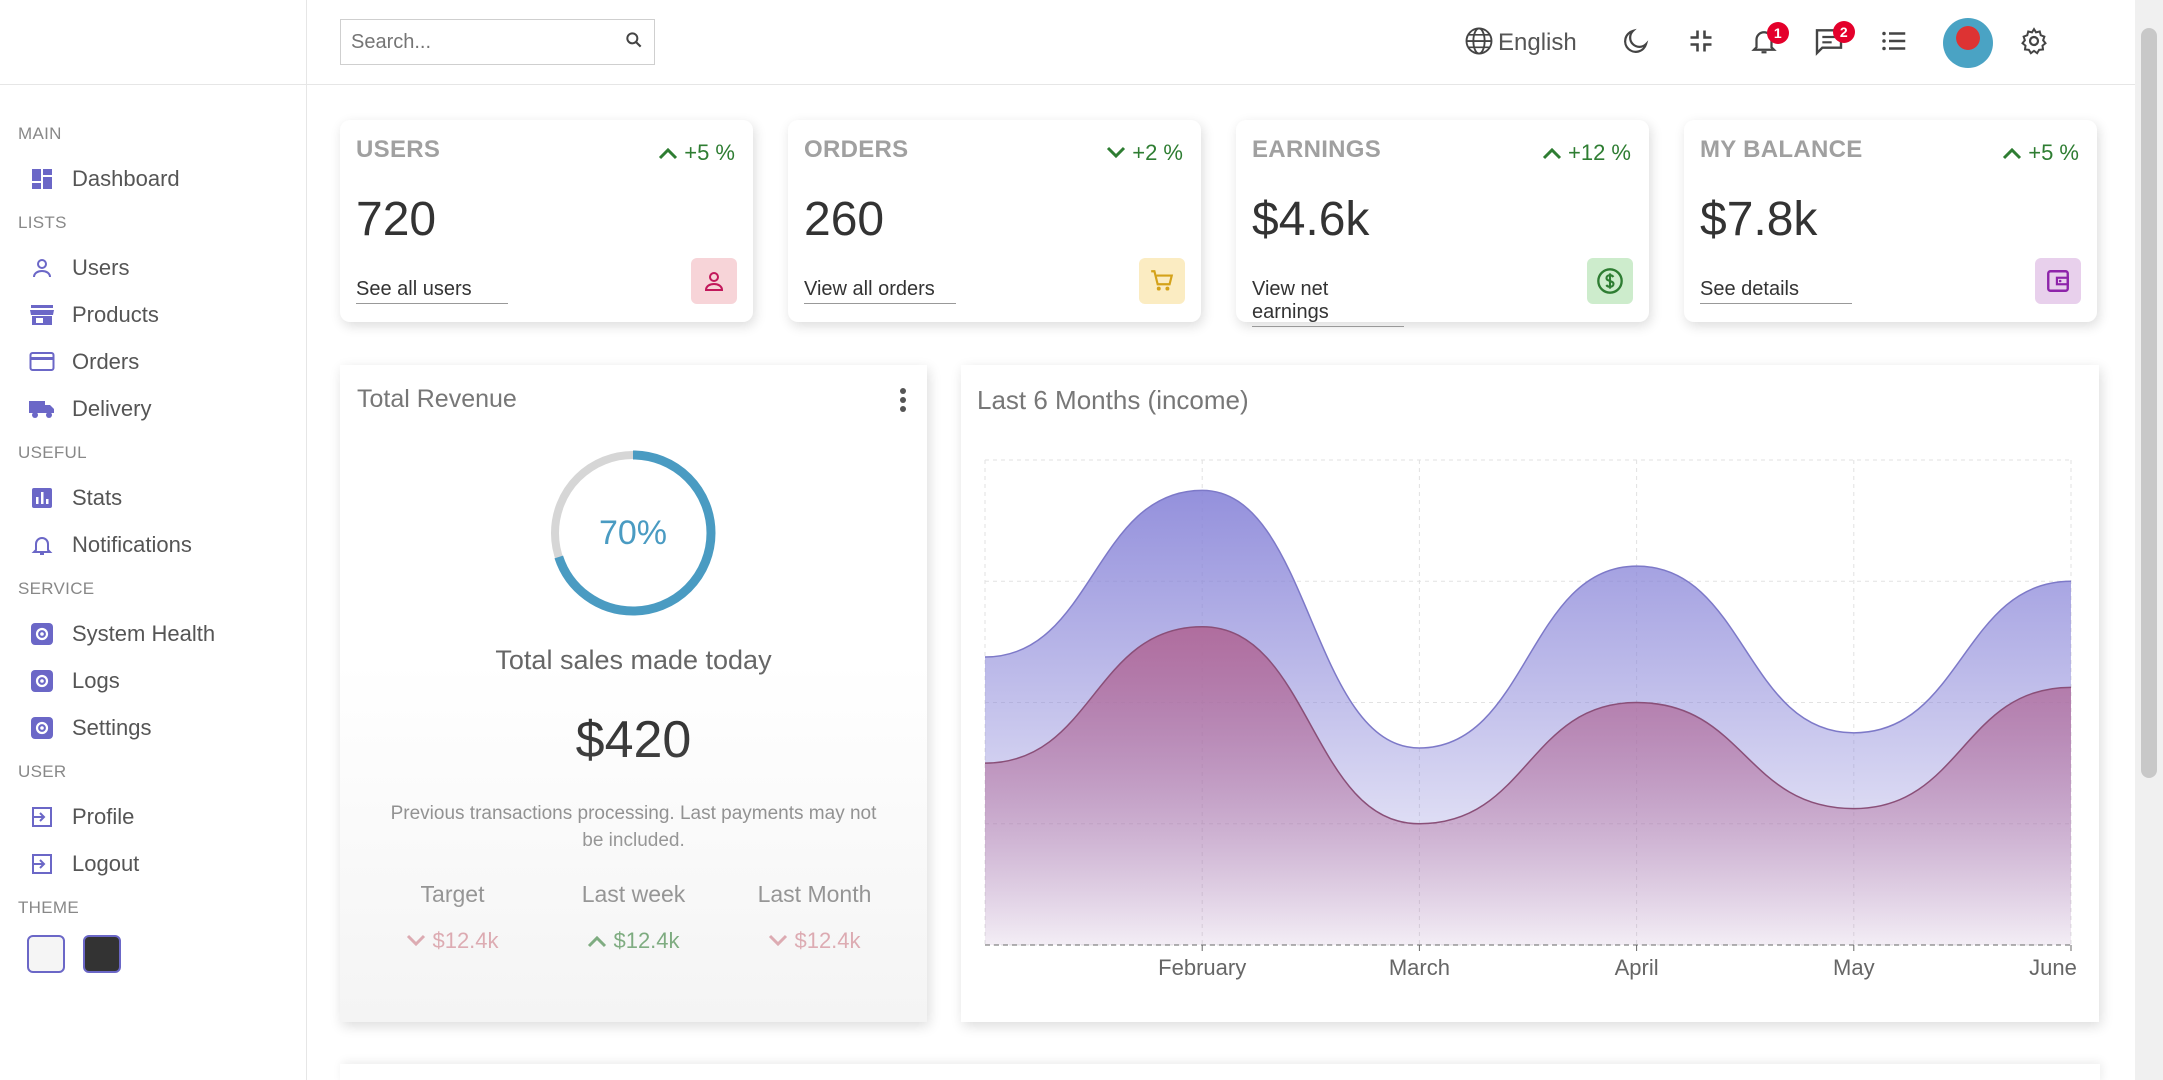  I want to click on stat-value-row: $12.4k, so click(634, 941).